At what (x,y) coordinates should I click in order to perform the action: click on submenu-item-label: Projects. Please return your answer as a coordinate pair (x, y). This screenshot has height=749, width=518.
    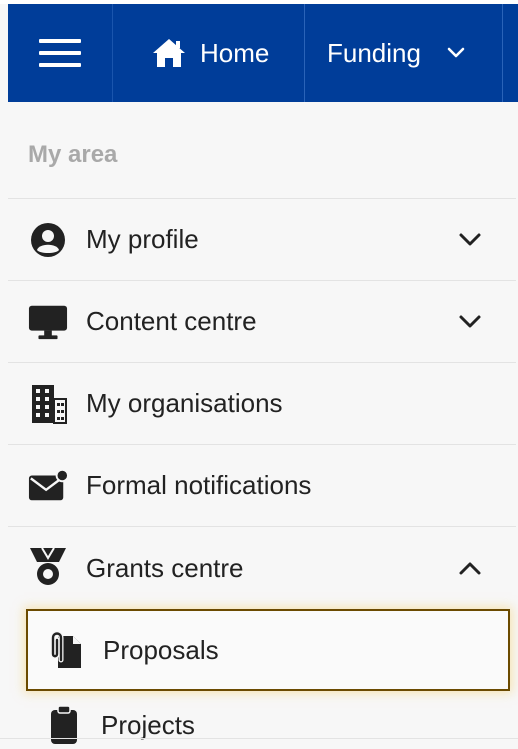
    Looking at the image, I should click on (148, 724).